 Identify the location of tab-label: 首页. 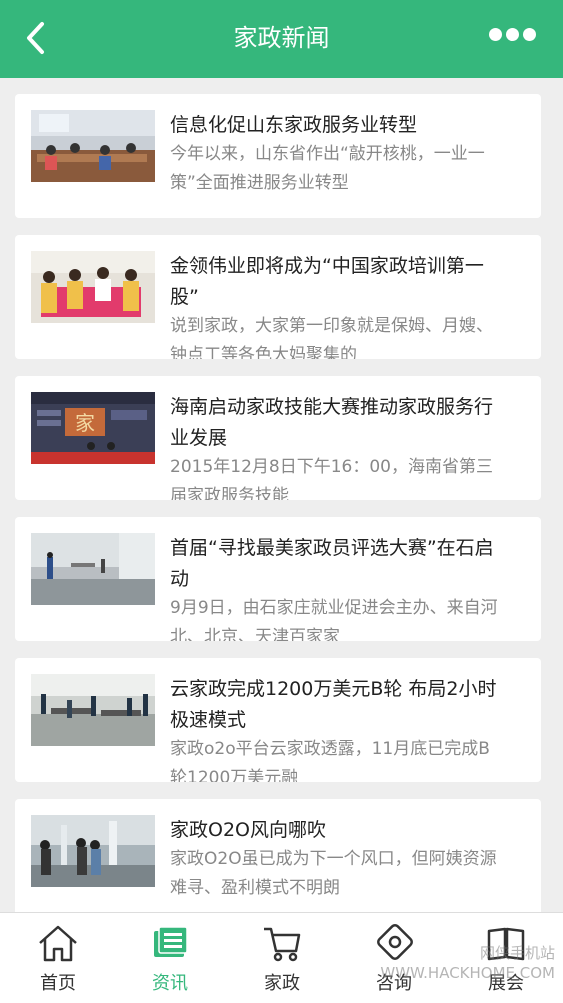
(58, 983).